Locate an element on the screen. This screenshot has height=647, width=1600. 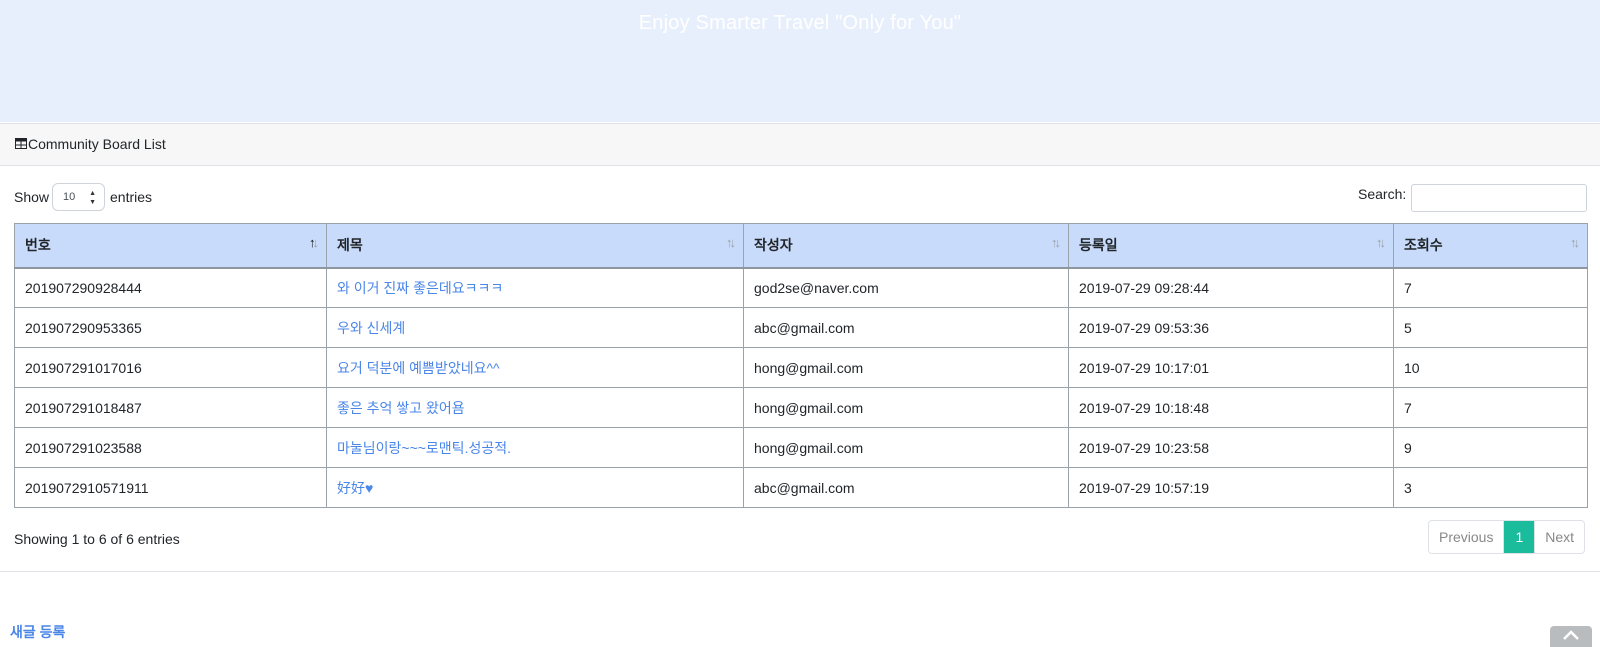
column-header-date: 등록일 ↑↓ is located at coordinates (1231, 246).